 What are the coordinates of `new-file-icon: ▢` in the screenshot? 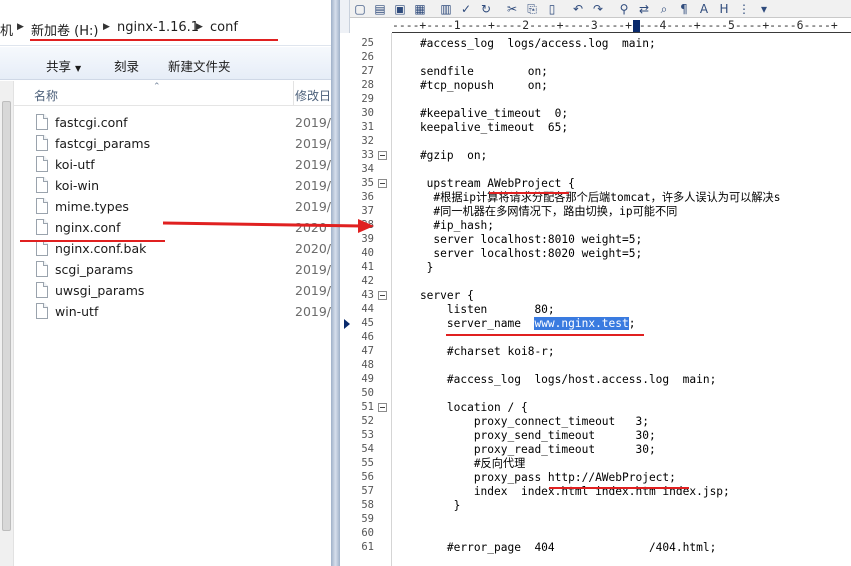 It's located at (360, 9).